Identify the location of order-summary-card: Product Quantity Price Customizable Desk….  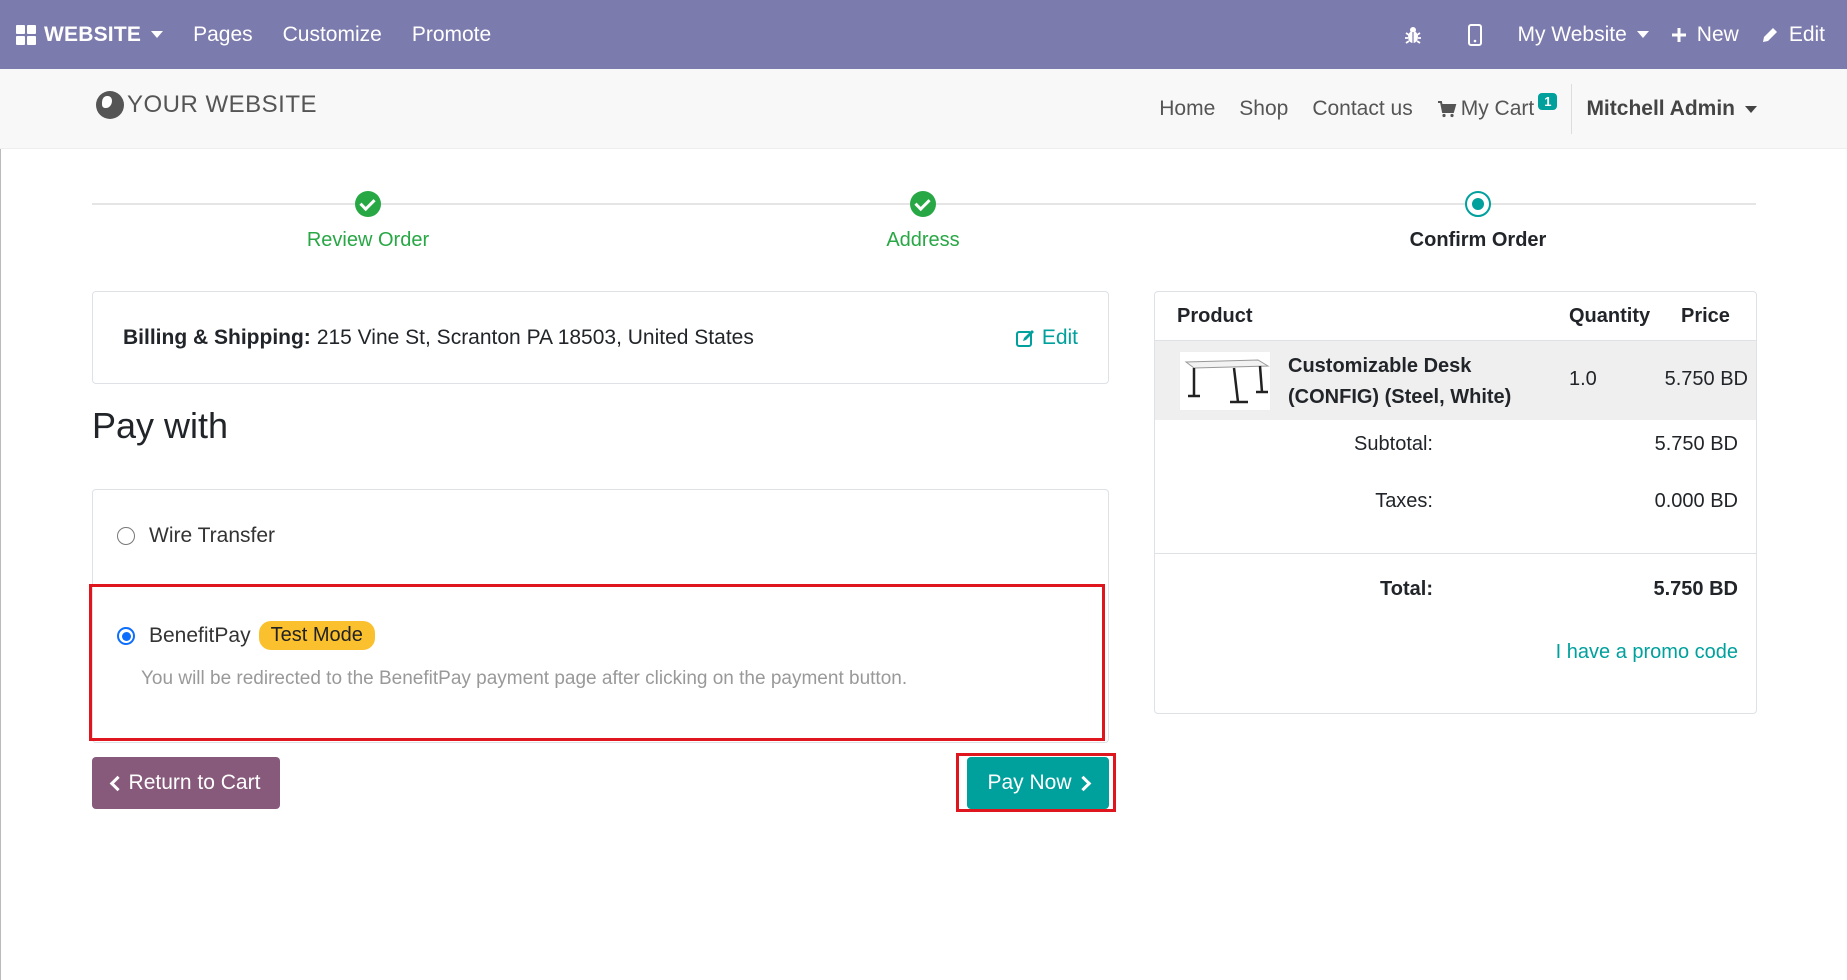
(1455, 502).